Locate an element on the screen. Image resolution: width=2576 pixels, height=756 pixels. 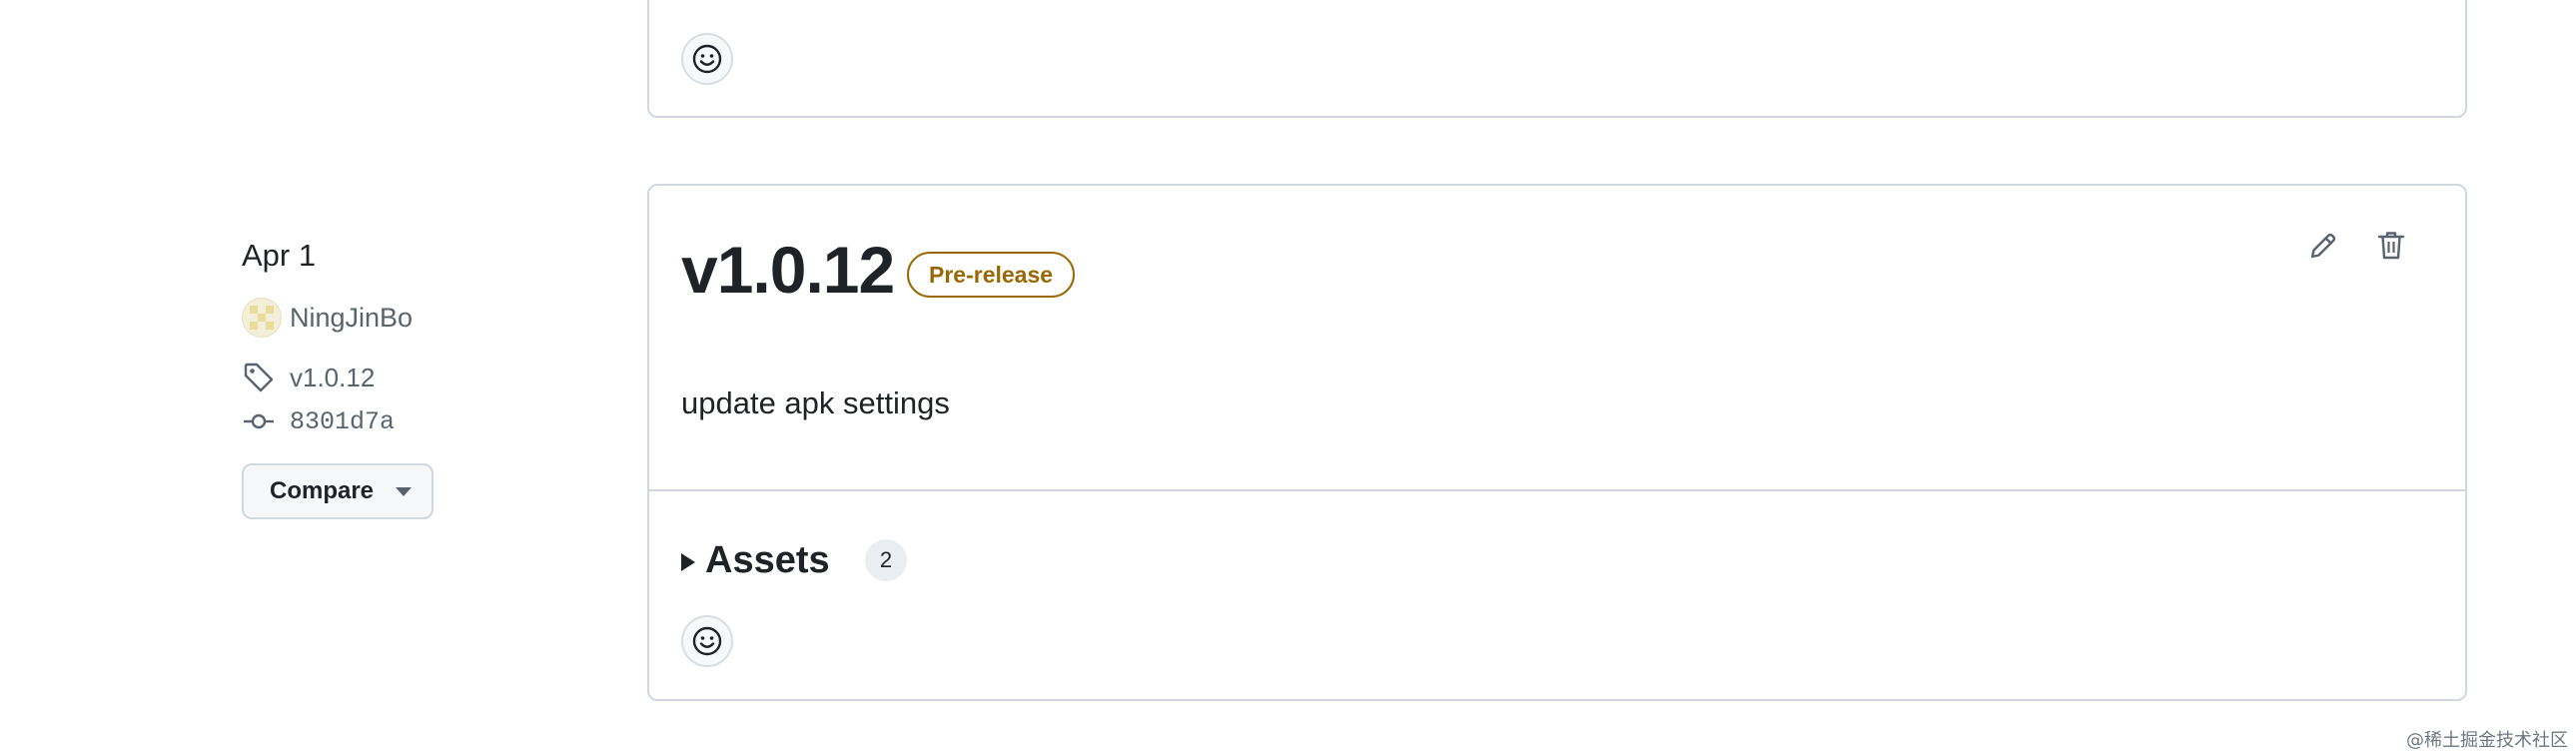
release-metadata: Apr 1 NingJinBo v1.0.12 8301d7a Compare is located at coordinates (402, 377).